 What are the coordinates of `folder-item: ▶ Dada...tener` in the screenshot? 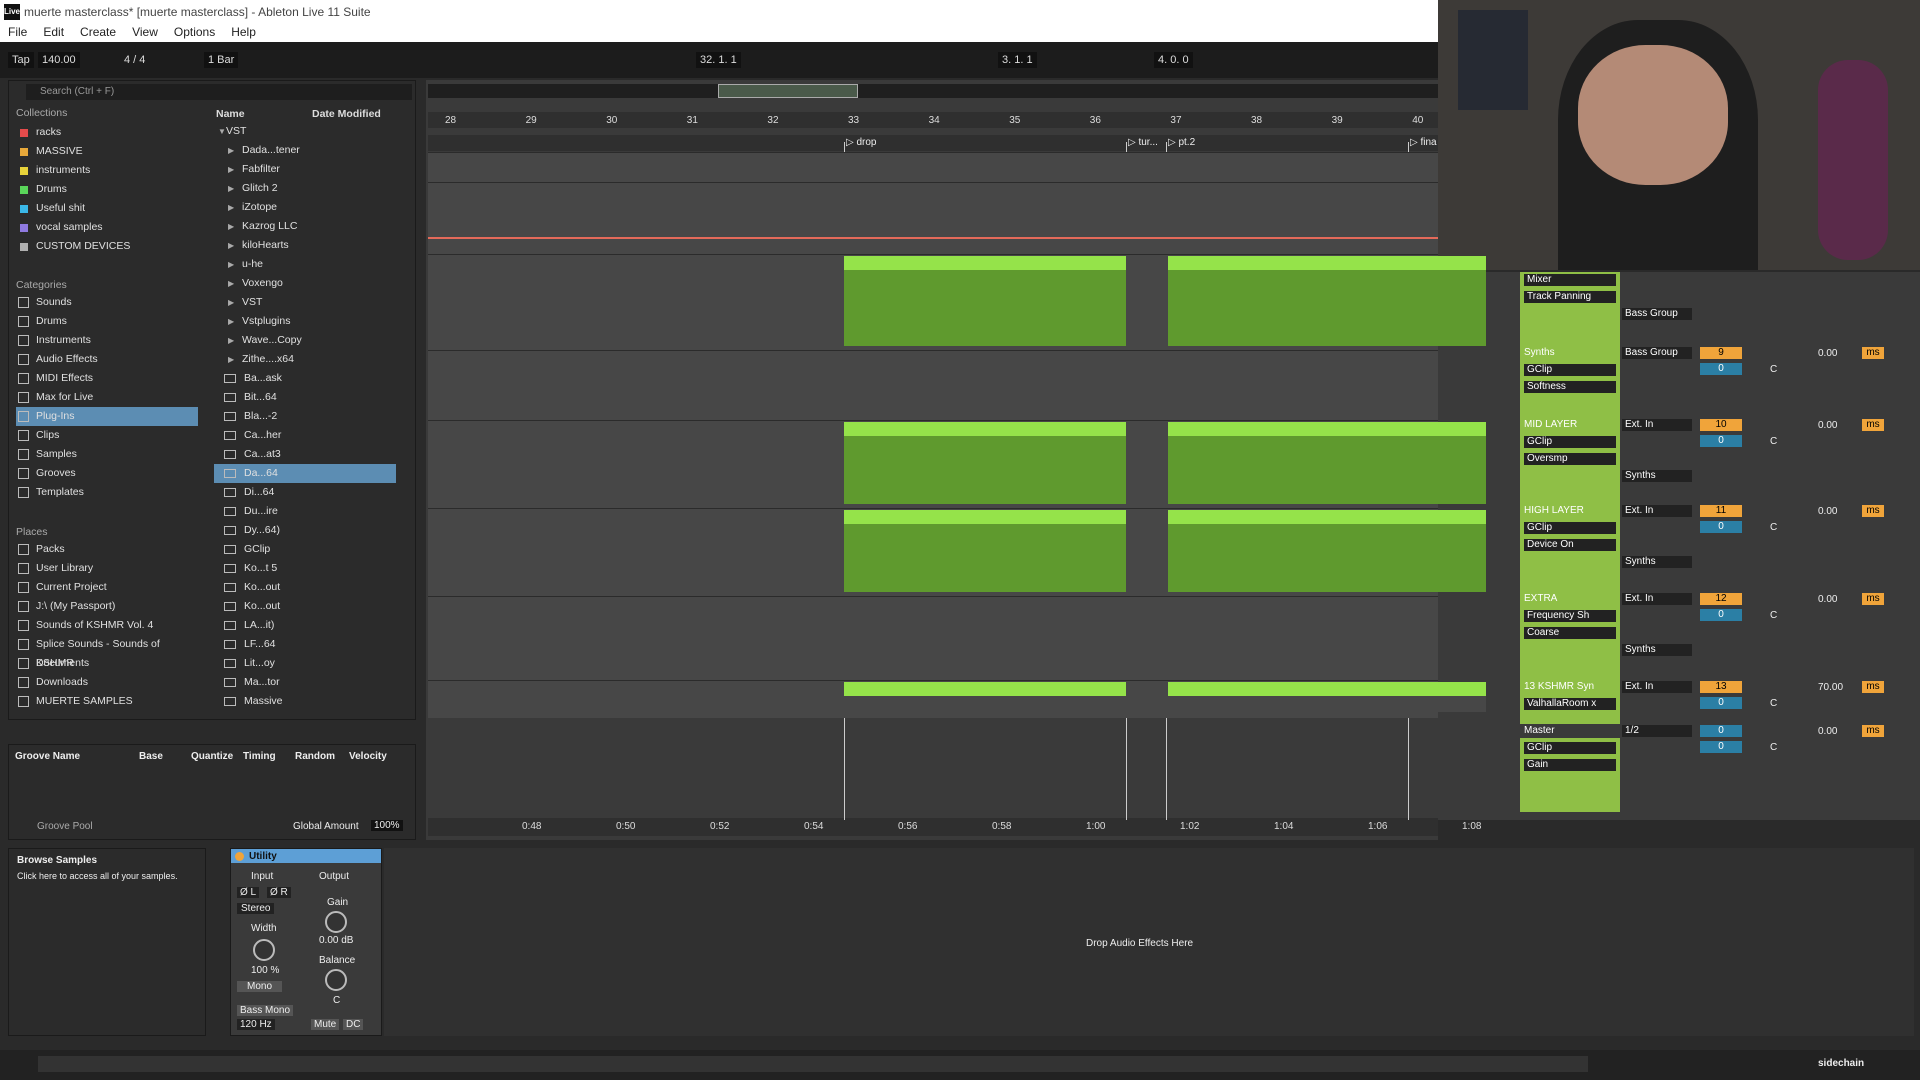 It's located at (305, 150).